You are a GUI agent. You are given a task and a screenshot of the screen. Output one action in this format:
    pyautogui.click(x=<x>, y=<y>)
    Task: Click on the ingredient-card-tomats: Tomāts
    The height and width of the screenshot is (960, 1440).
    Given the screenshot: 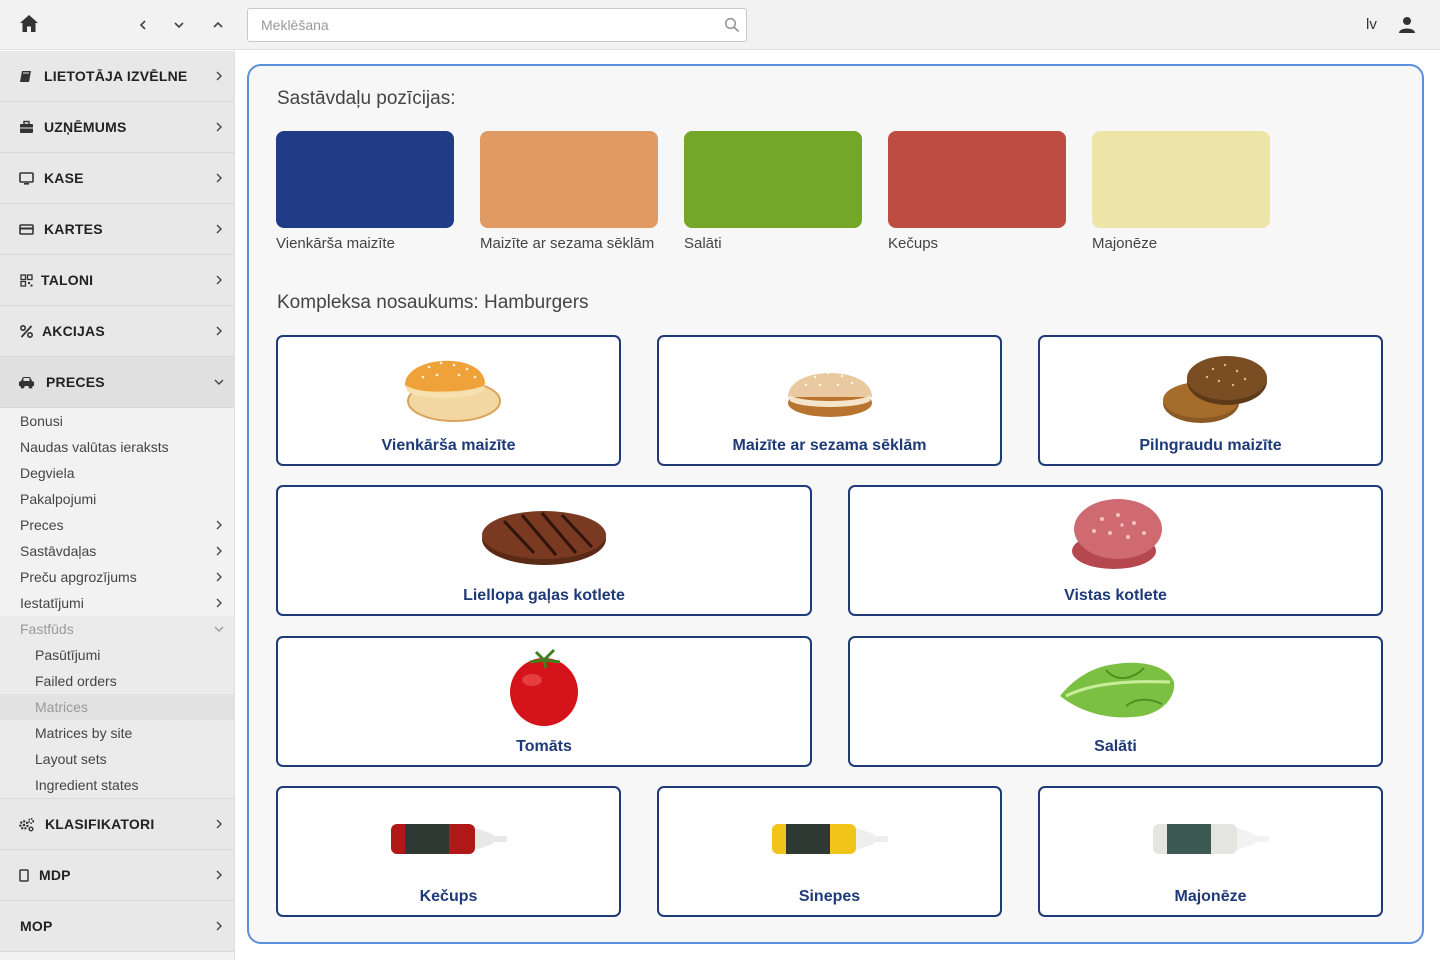 What is the action you would take?
    pyautogui.click(x=544, y=701)
    